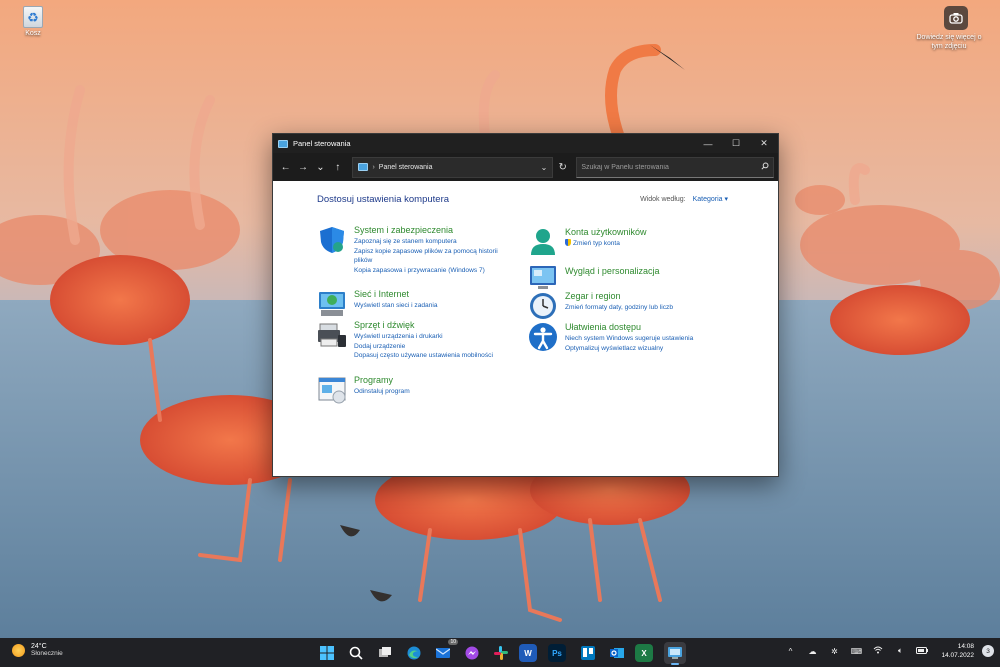 The image size is (1000, 667). What do you see at coordinates (965, 646) in the screenshot?
I see `clock-time: 14:08` at bounding box center [965, 646].